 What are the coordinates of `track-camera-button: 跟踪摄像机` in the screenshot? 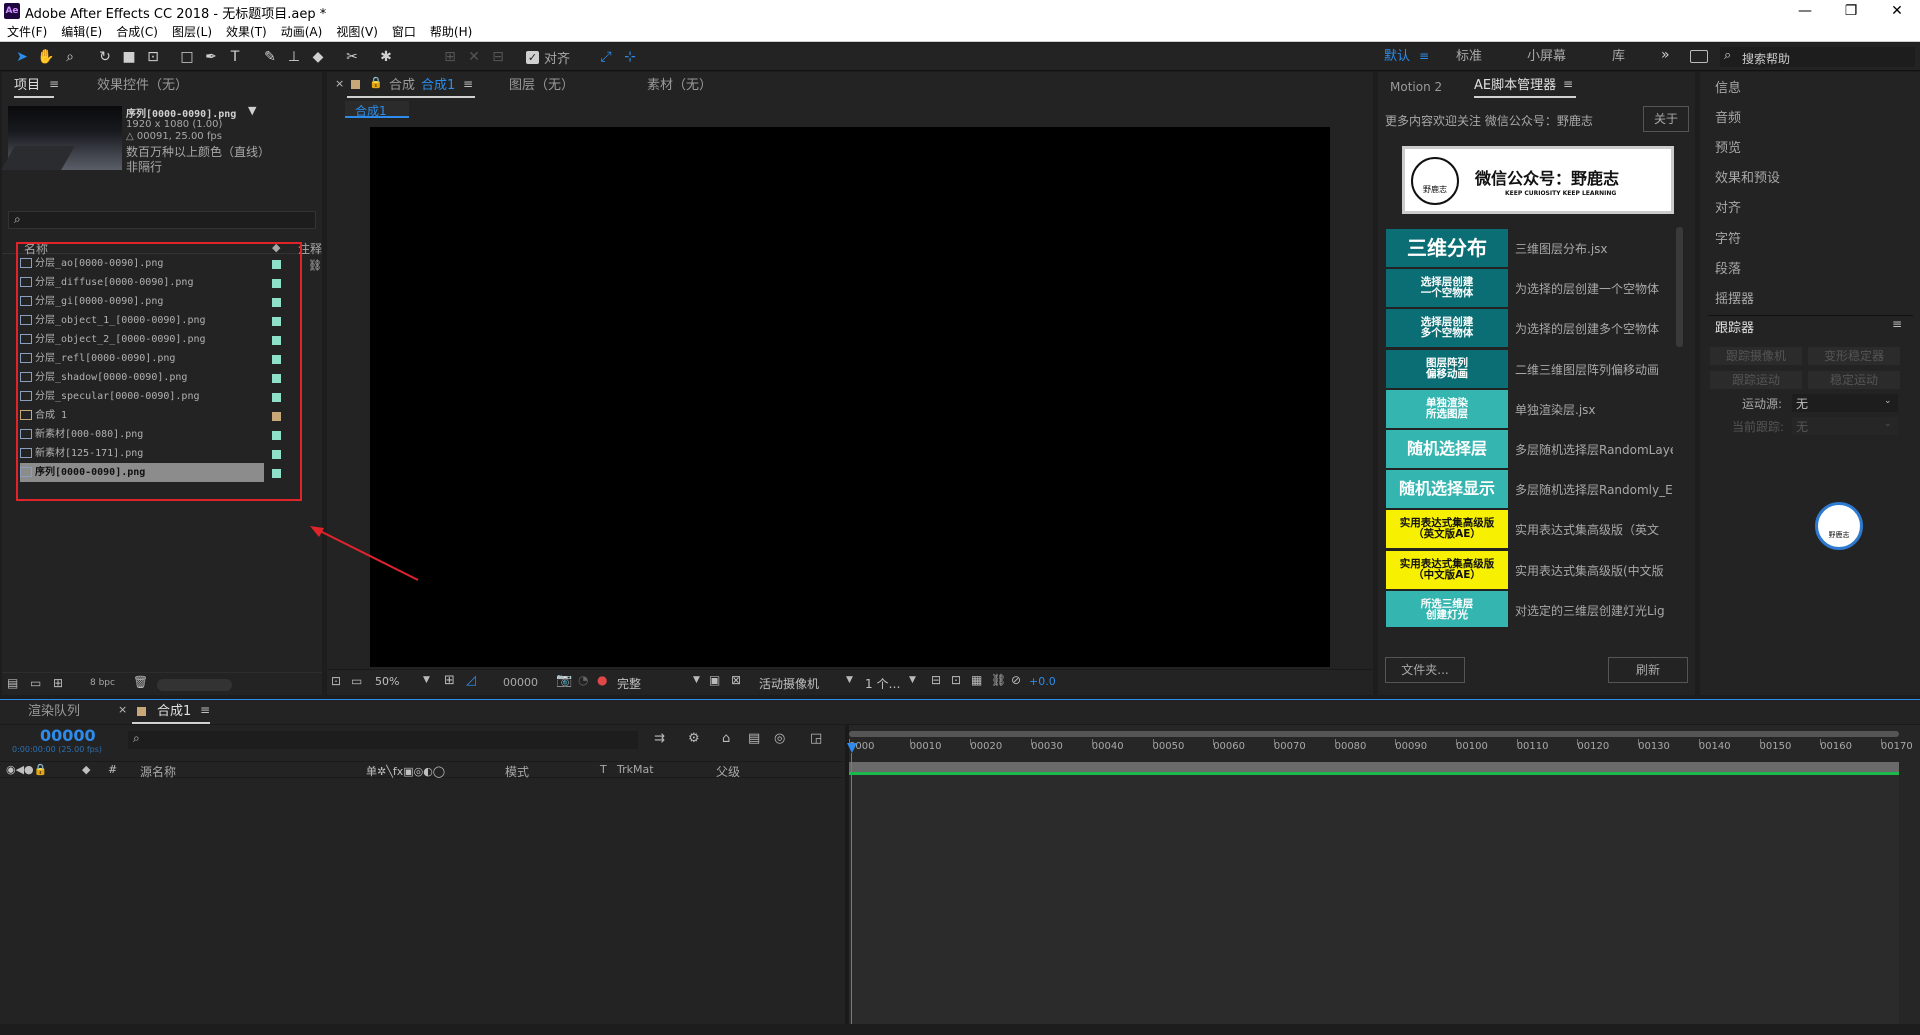 It's located at (1756, 356).